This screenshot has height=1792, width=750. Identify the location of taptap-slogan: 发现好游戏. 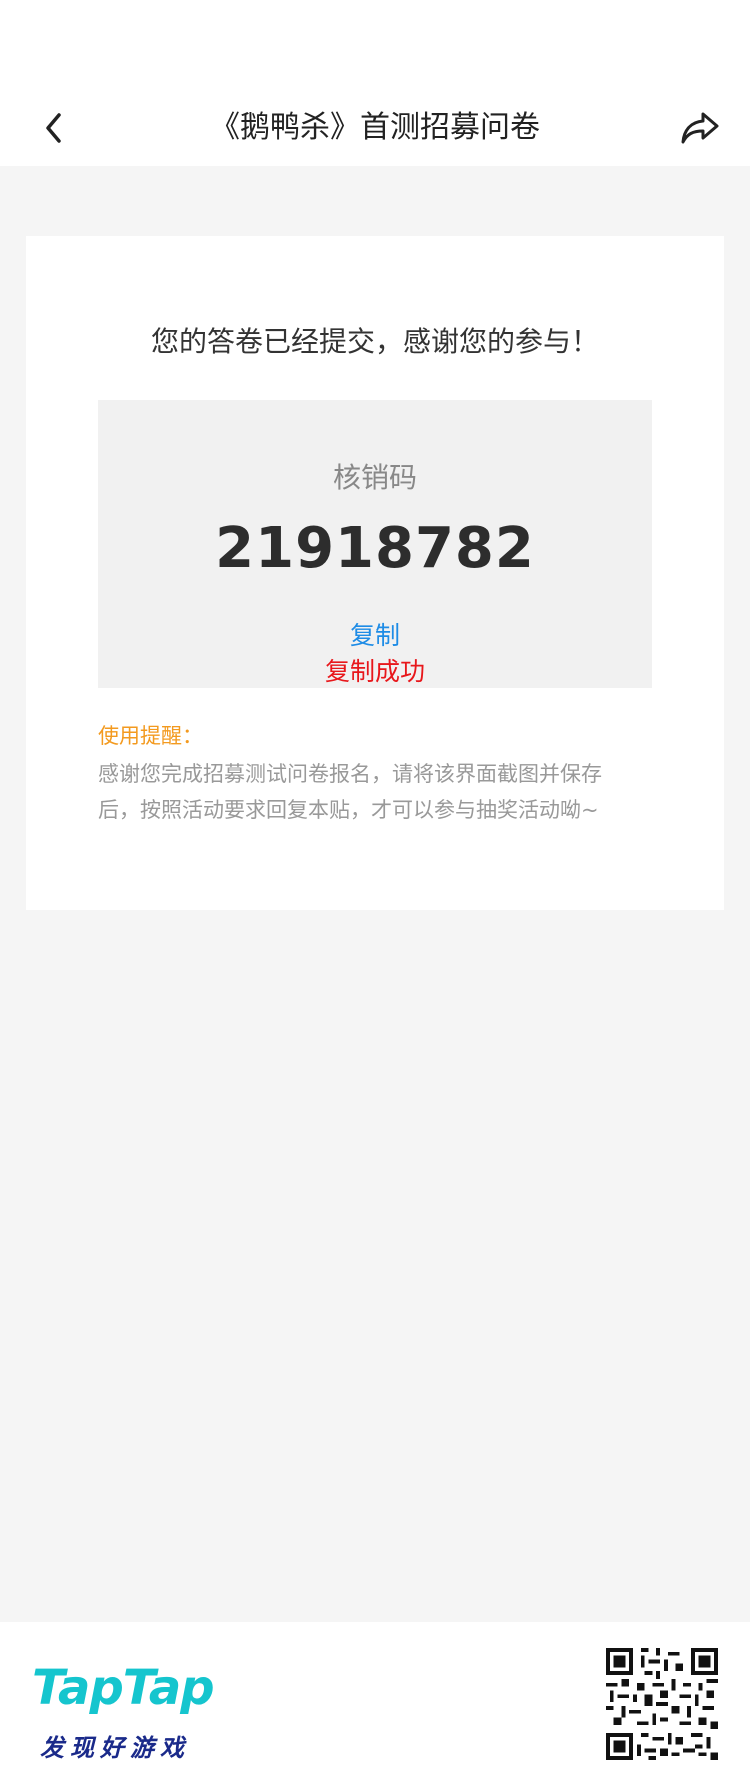
(115, 1748).